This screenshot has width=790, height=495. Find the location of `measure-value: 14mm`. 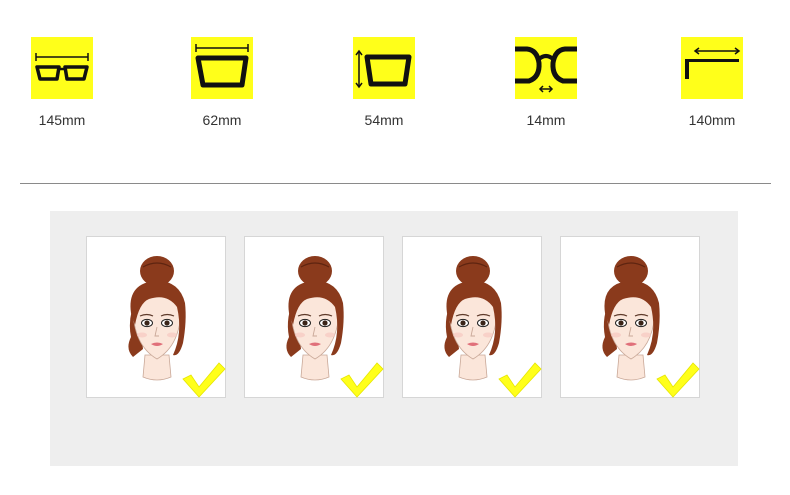

measure-value: 14mm is located at coordinates (546, 120).